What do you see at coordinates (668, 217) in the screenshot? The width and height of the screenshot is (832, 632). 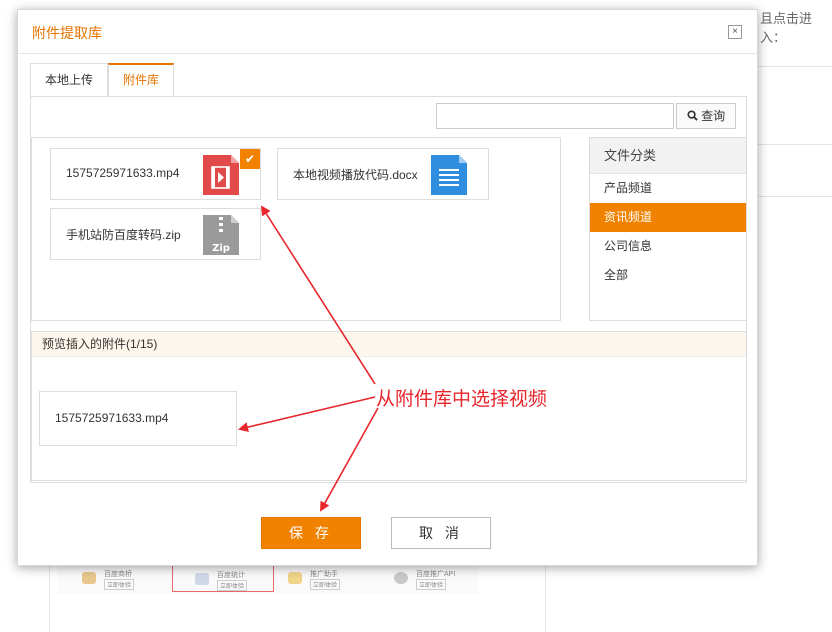 I see `category-item-news: 资讯频道` at bounding box center [668, 217].